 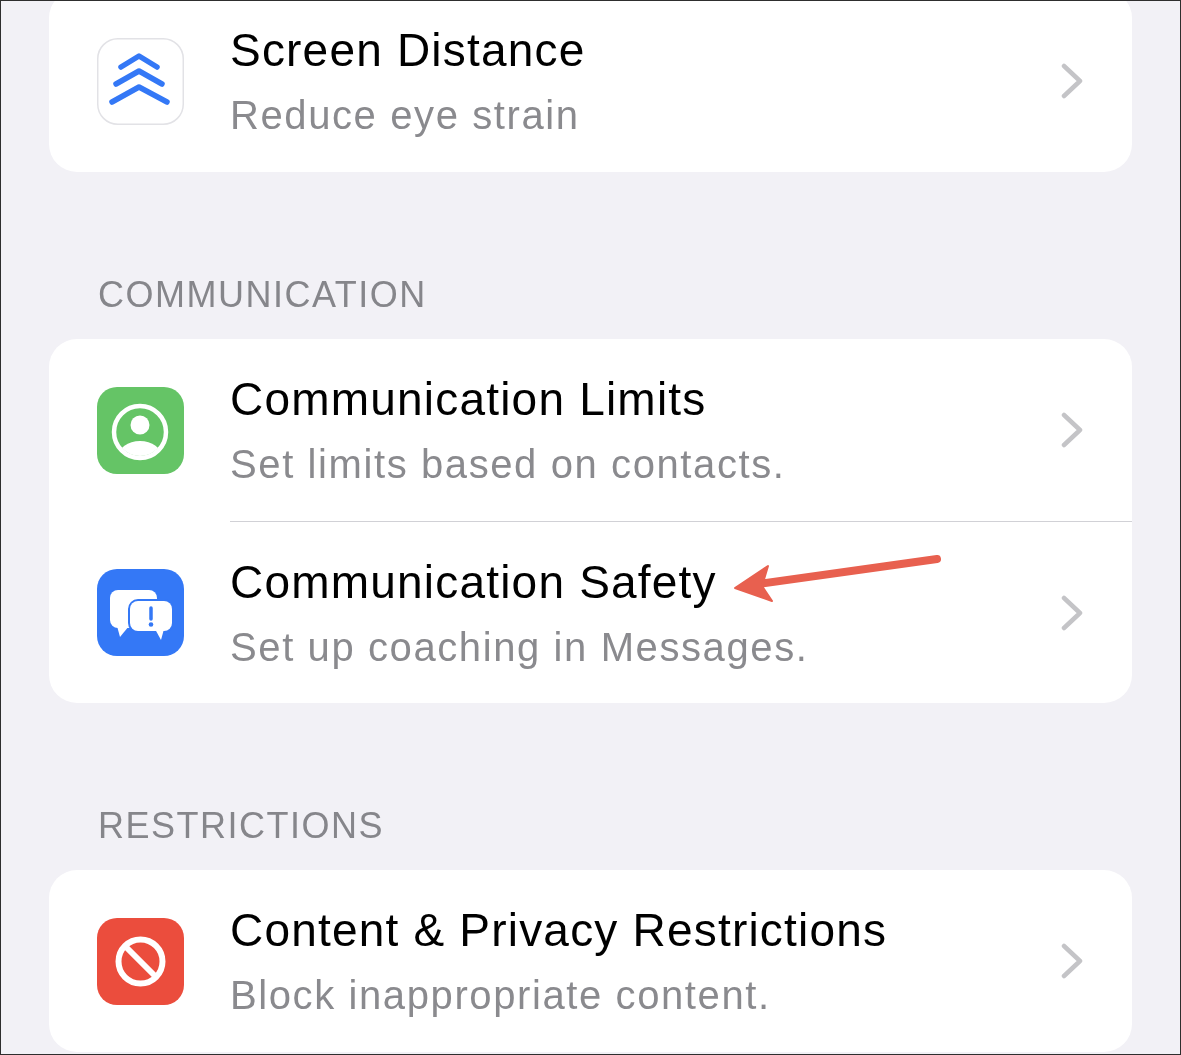 What do you see at coordinates (405, 115) in the screenshot?
I see `row-subtitle: Reduce eye strain` at bounding box center [405, 115].